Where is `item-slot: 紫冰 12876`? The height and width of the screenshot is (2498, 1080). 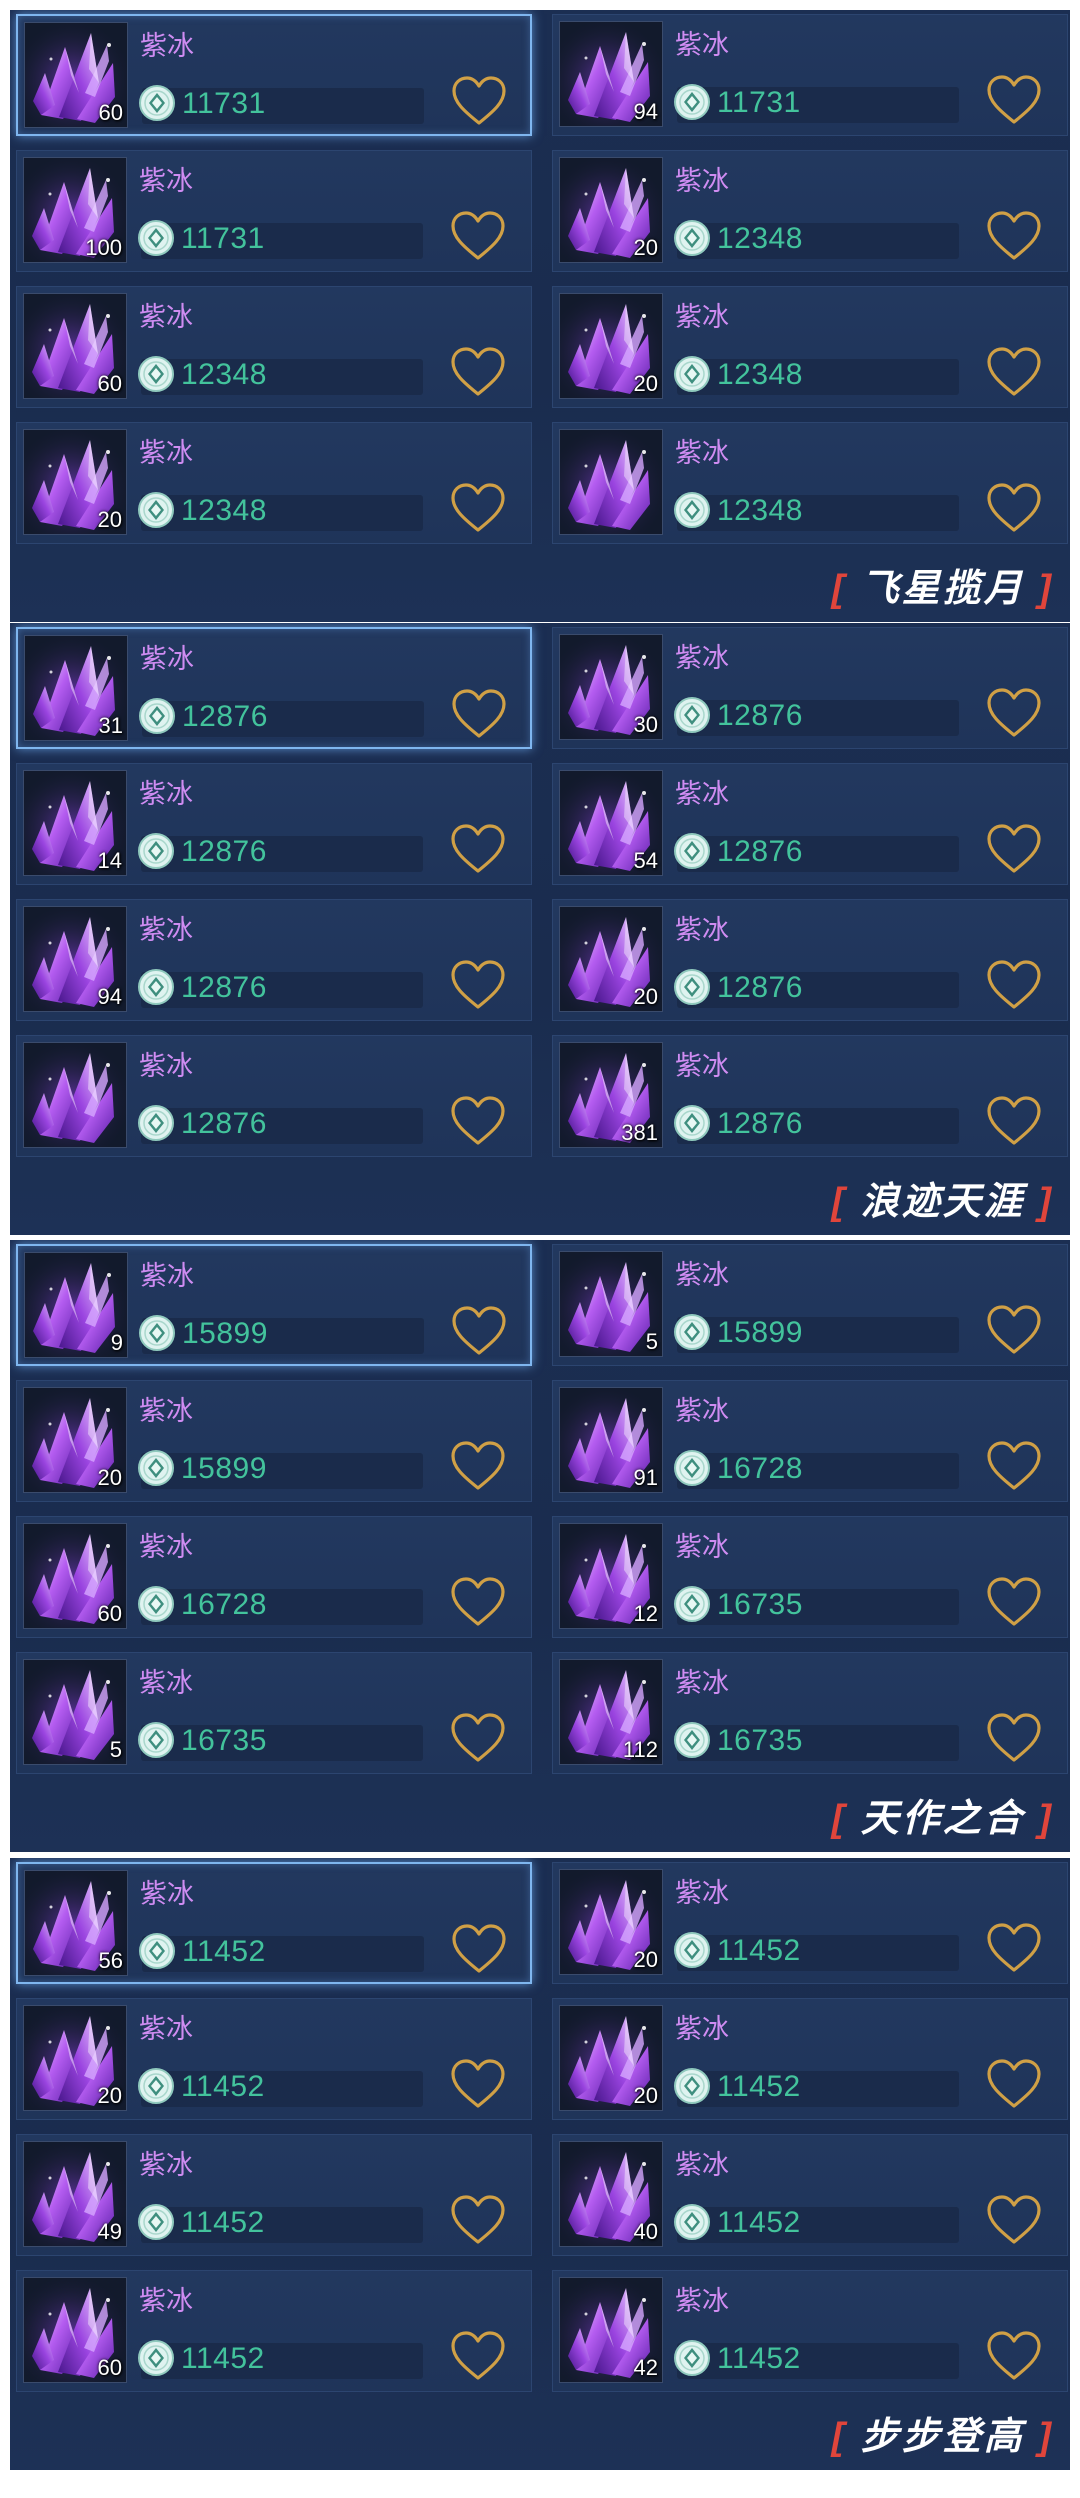 item-slot: 紫冰 12876 is located at coordinates (274, 1096).